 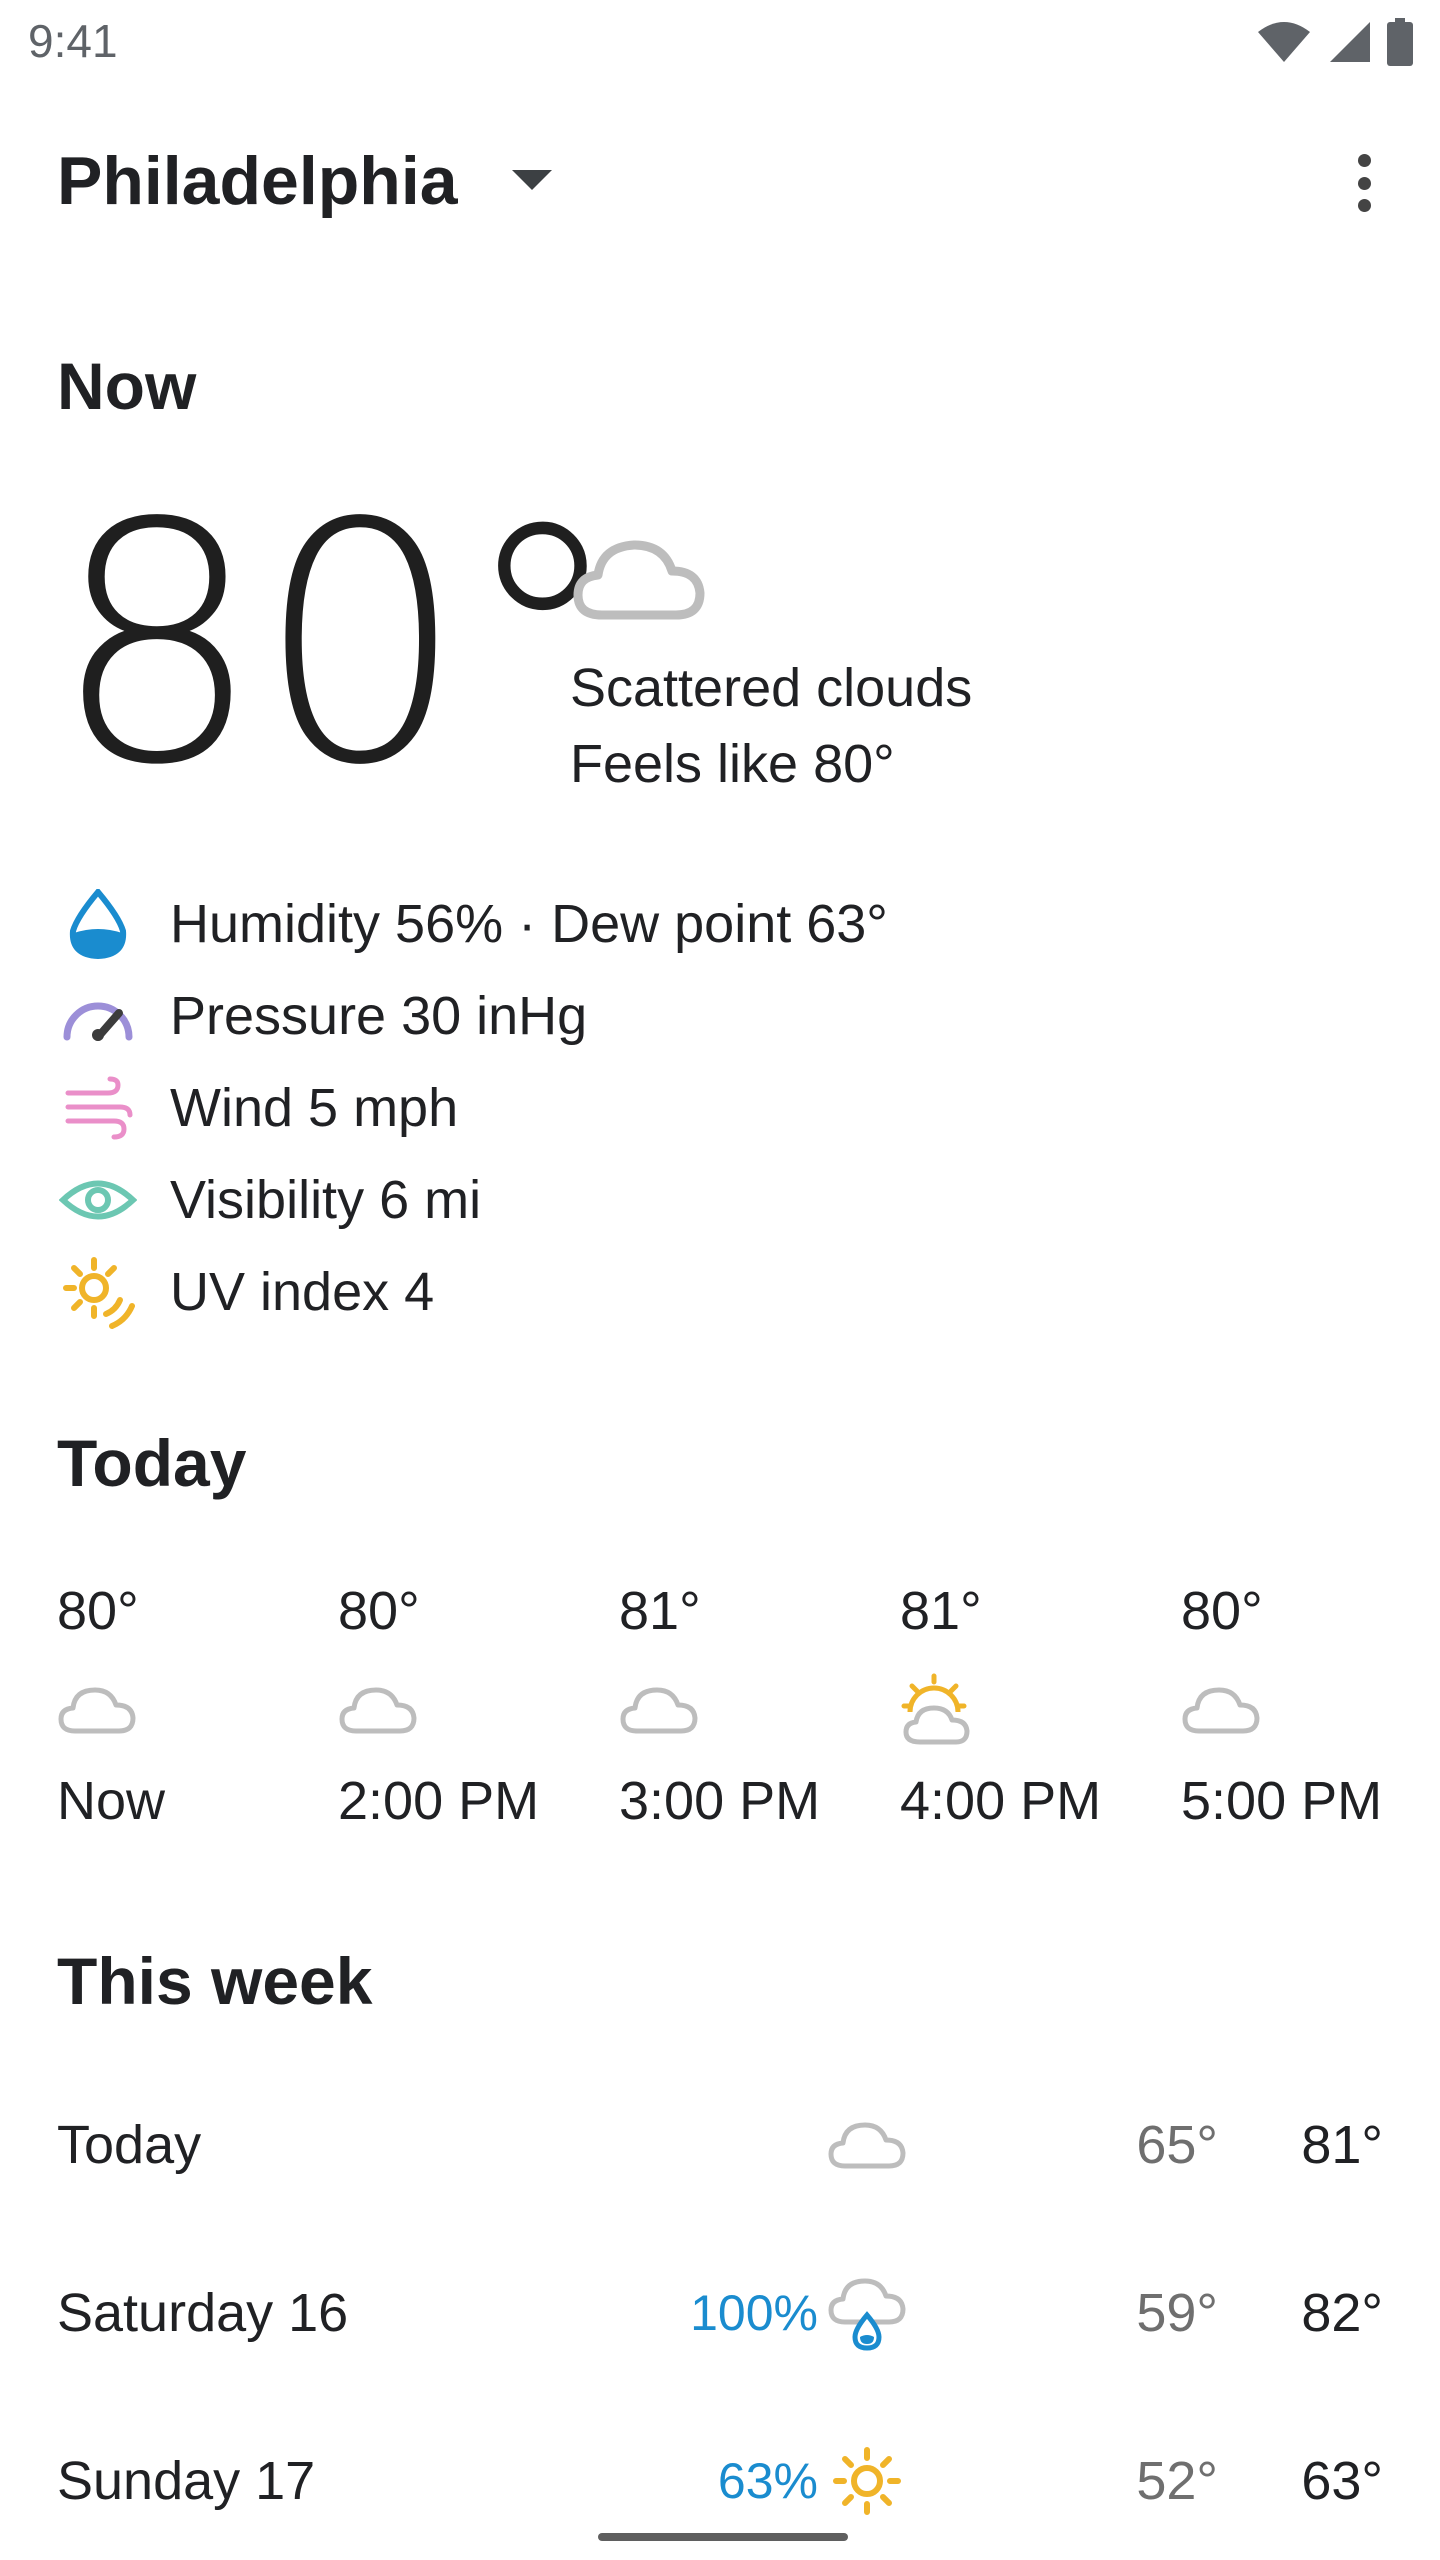 What do you see at coordinates (98, 1200) in the screenshot?
I see `visibility-eye-icon` at bounding box center [98, 1200].